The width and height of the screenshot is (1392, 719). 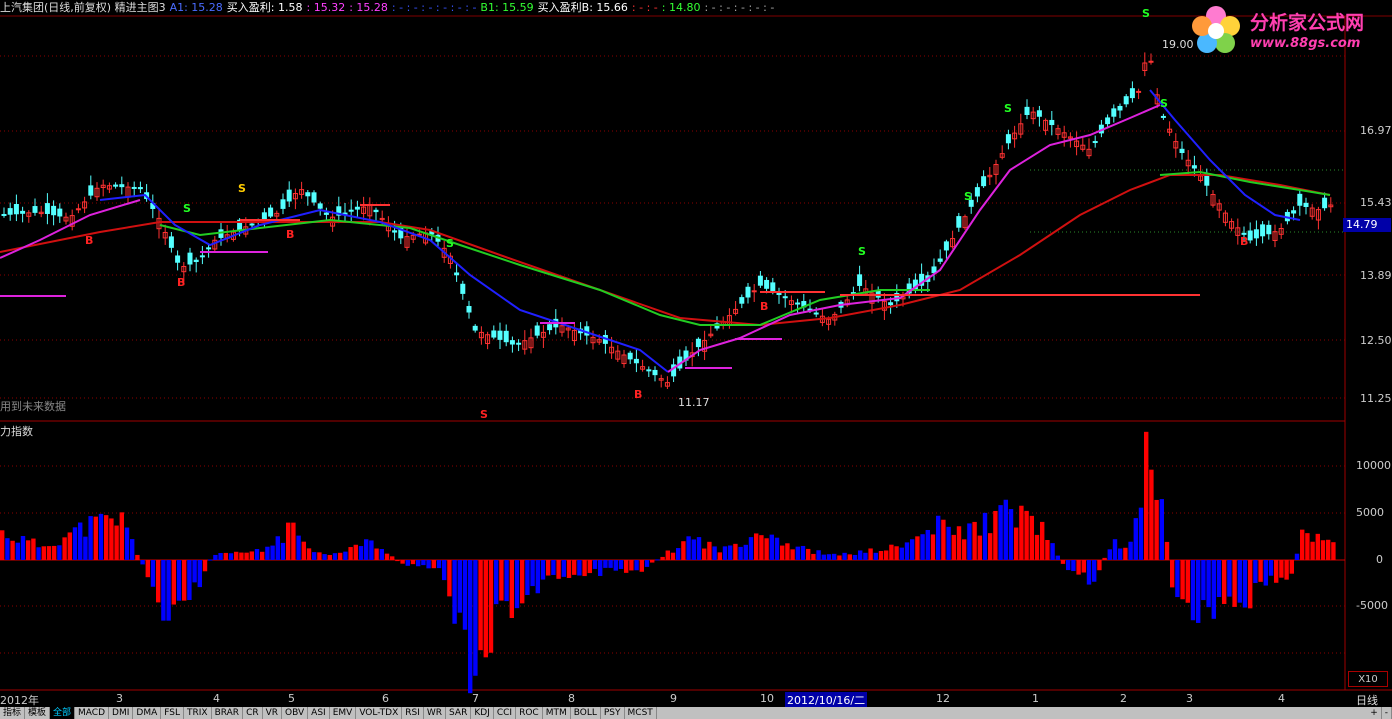 What do you see at coordinates (147, 713) in the screenshot?
I see `tab-dma: DMA` at bounding box center [147, 713].